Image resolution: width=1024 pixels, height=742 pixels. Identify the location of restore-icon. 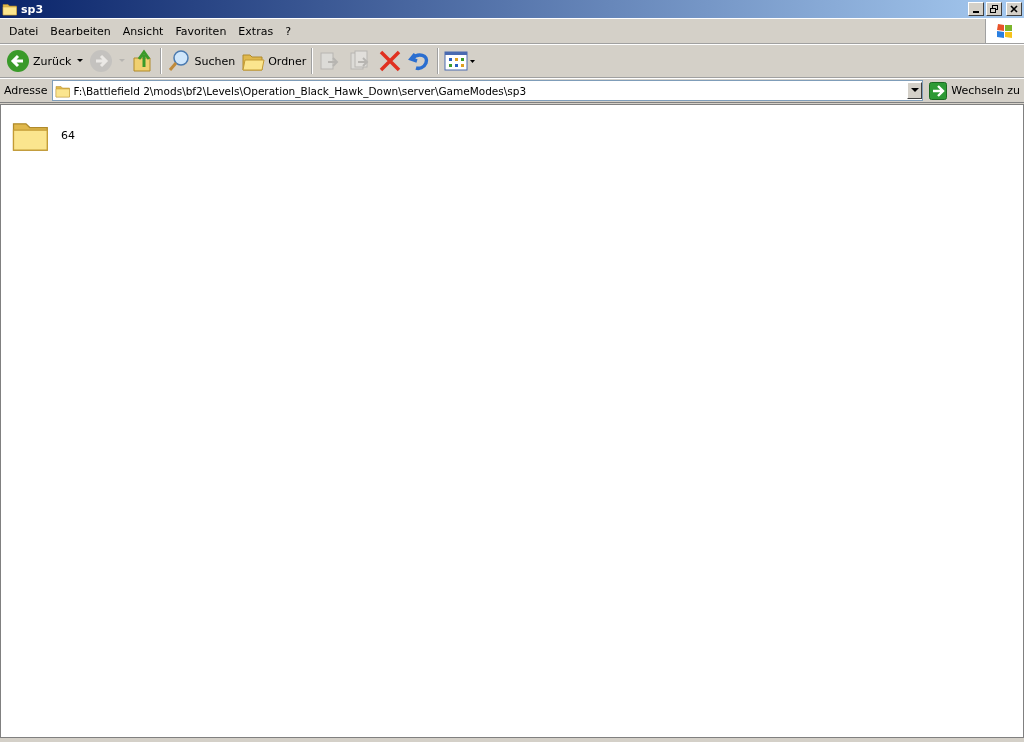
(994, 9).